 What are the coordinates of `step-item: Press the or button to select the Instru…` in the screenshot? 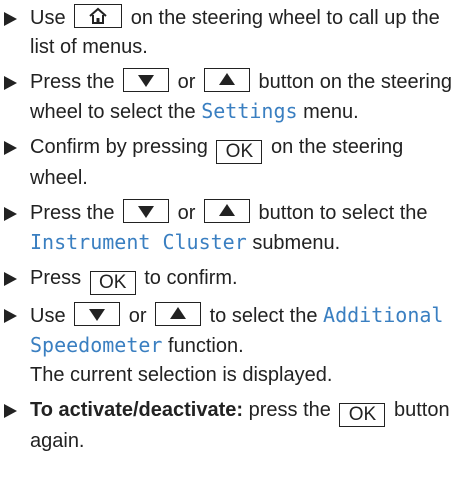 It's located at (229, 228).